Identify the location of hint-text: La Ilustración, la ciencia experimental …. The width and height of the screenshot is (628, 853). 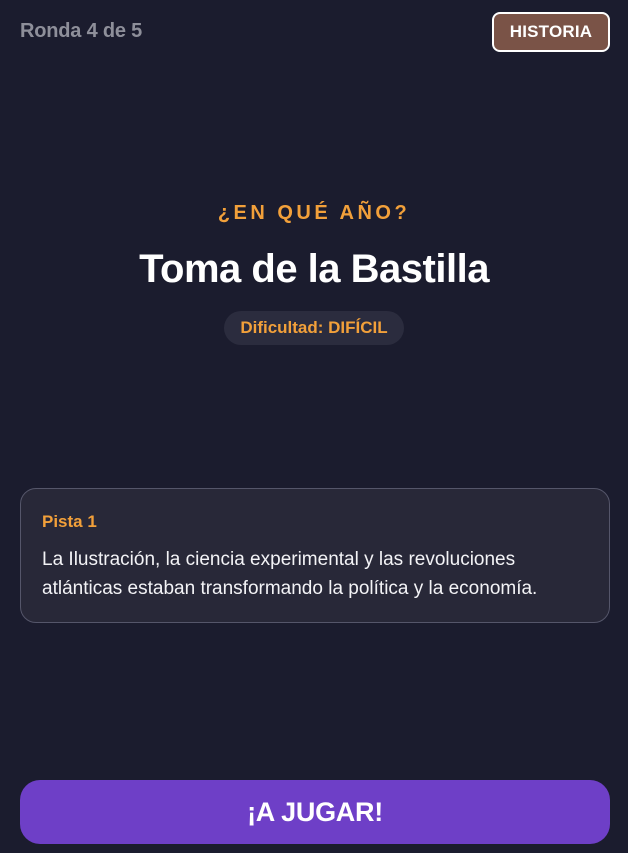
(290, 574).